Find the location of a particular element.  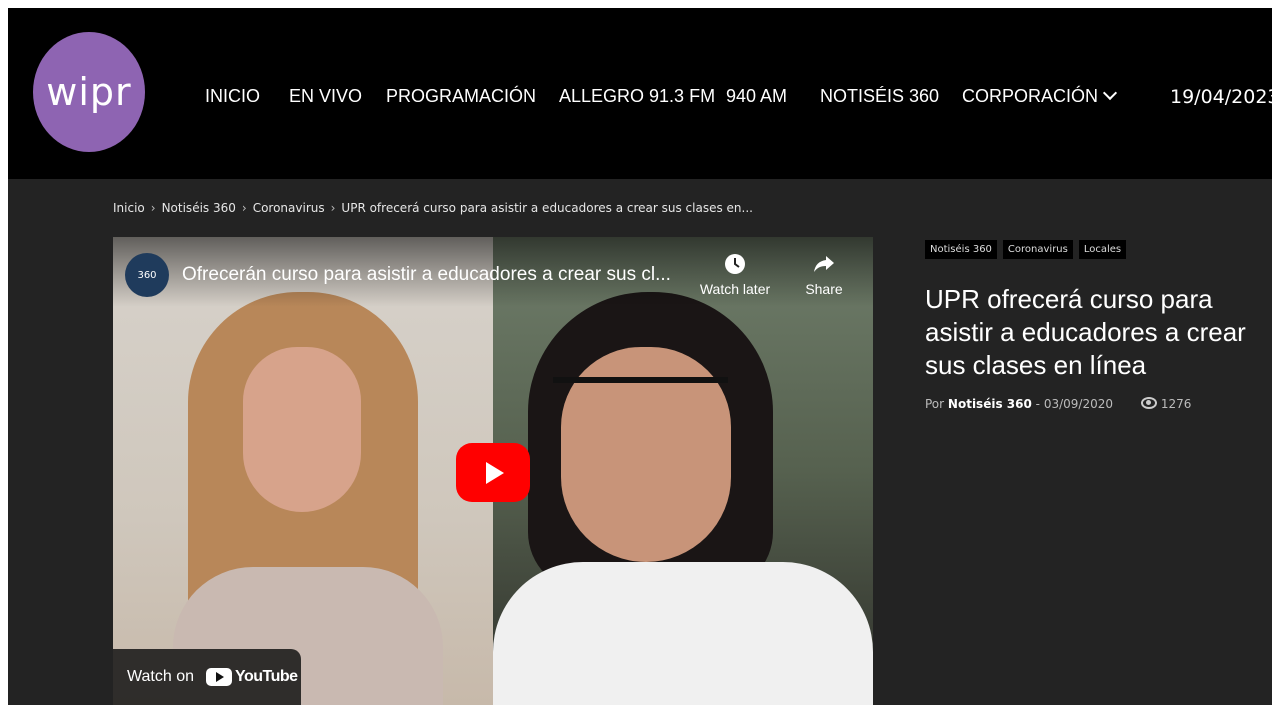

nav-item-allegro: ALLEGRO 91.3 FM is located at coordinates (637, 96).